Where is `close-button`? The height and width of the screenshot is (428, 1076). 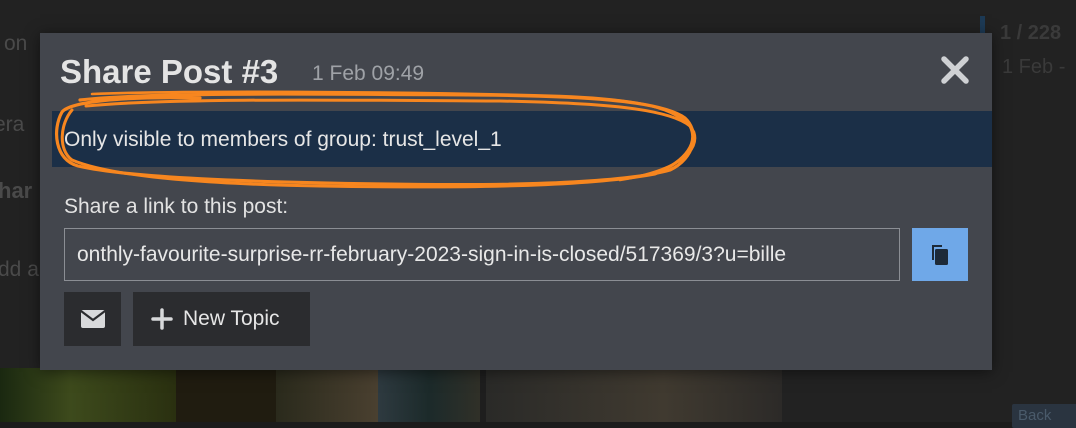
close-button is located at coordinates (955, 70).